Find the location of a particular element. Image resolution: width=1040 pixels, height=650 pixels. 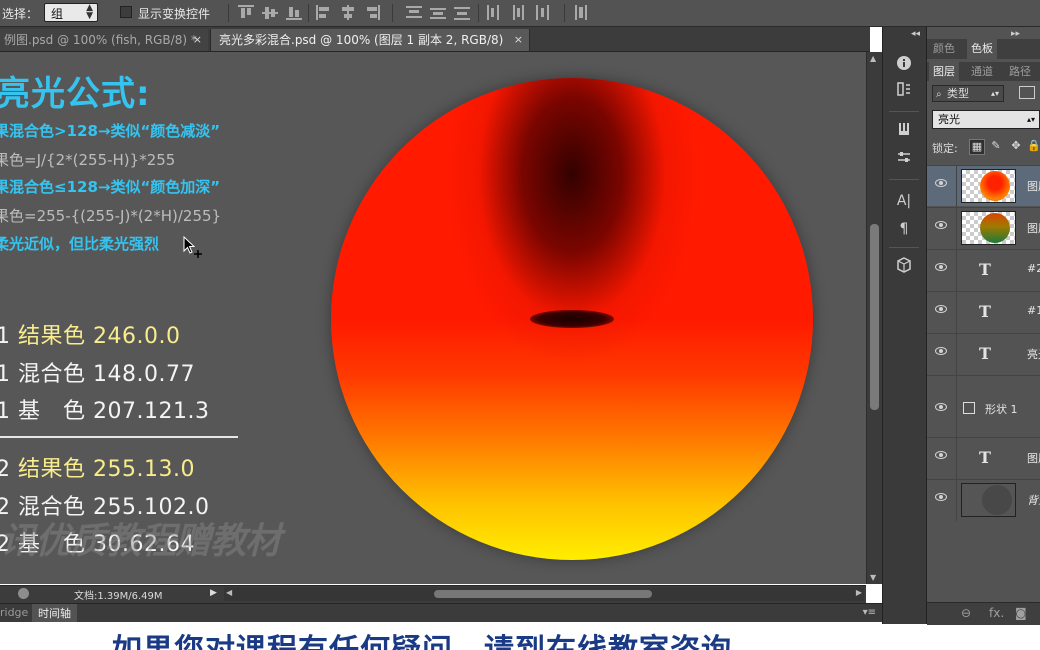

blend-color-row-1: 1 混合色 148.0.77 is located at coordinates (97, 374).